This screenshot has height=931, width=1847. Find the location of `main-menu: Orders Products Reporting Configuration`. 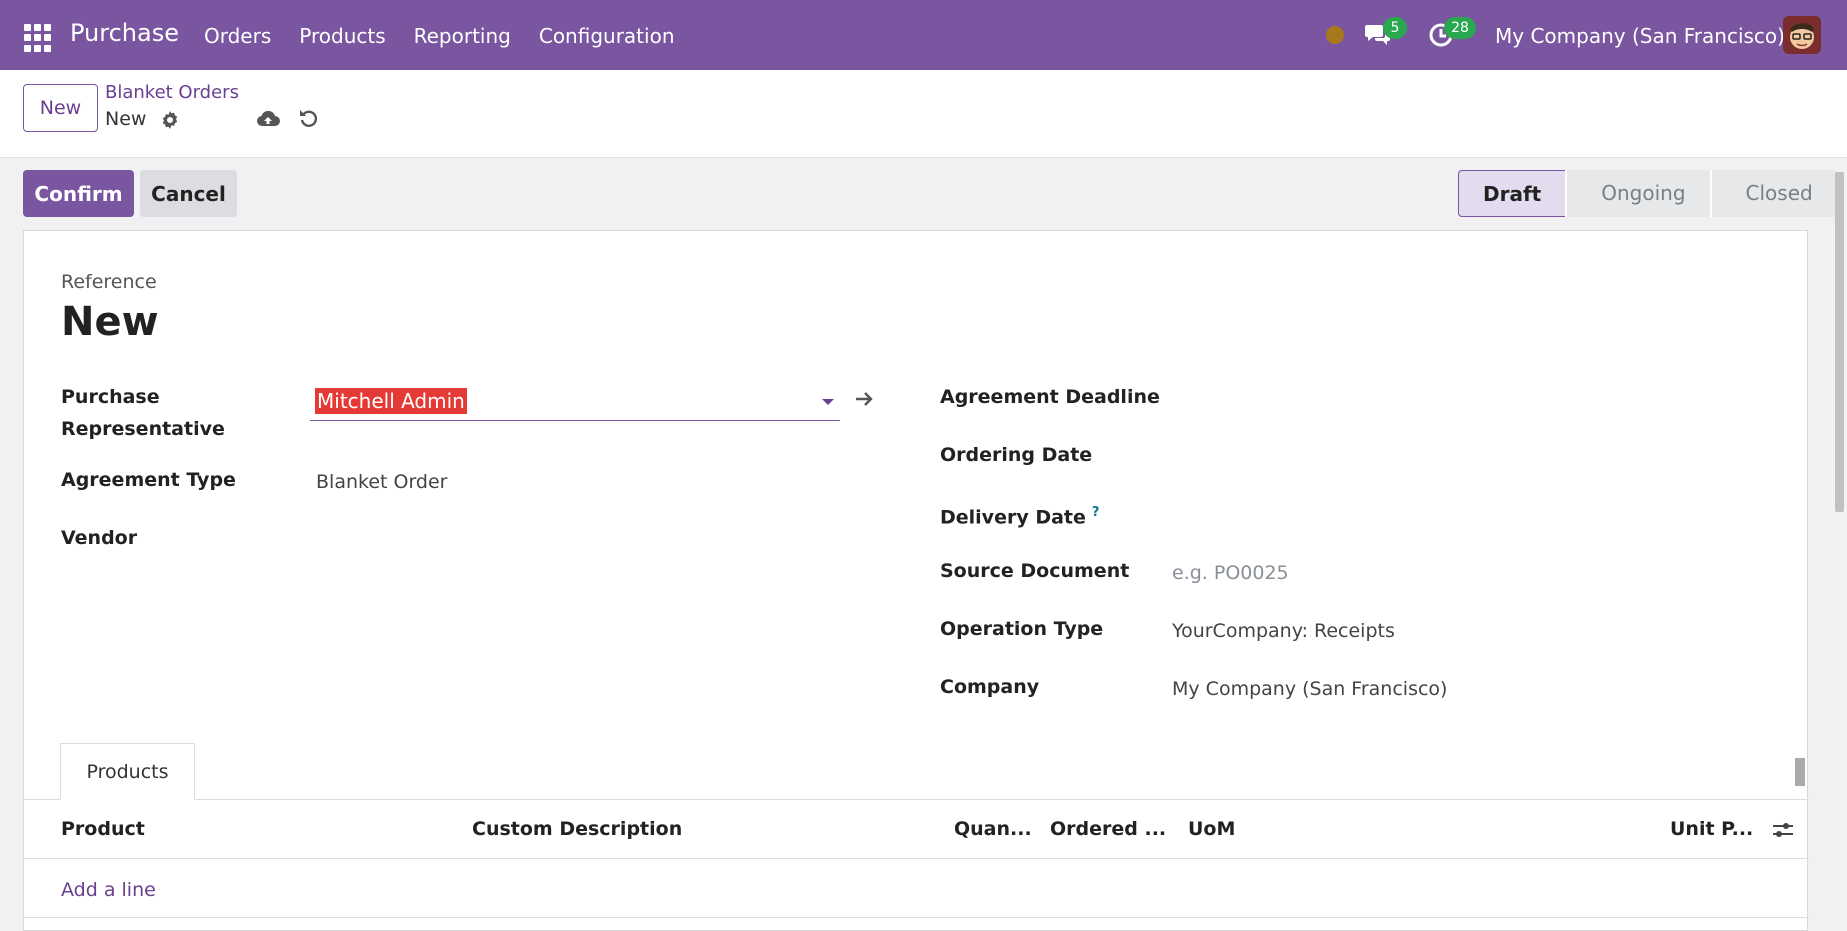

main-menu: Orders Products Reporting Configuration is located at coordinates (453, 36).